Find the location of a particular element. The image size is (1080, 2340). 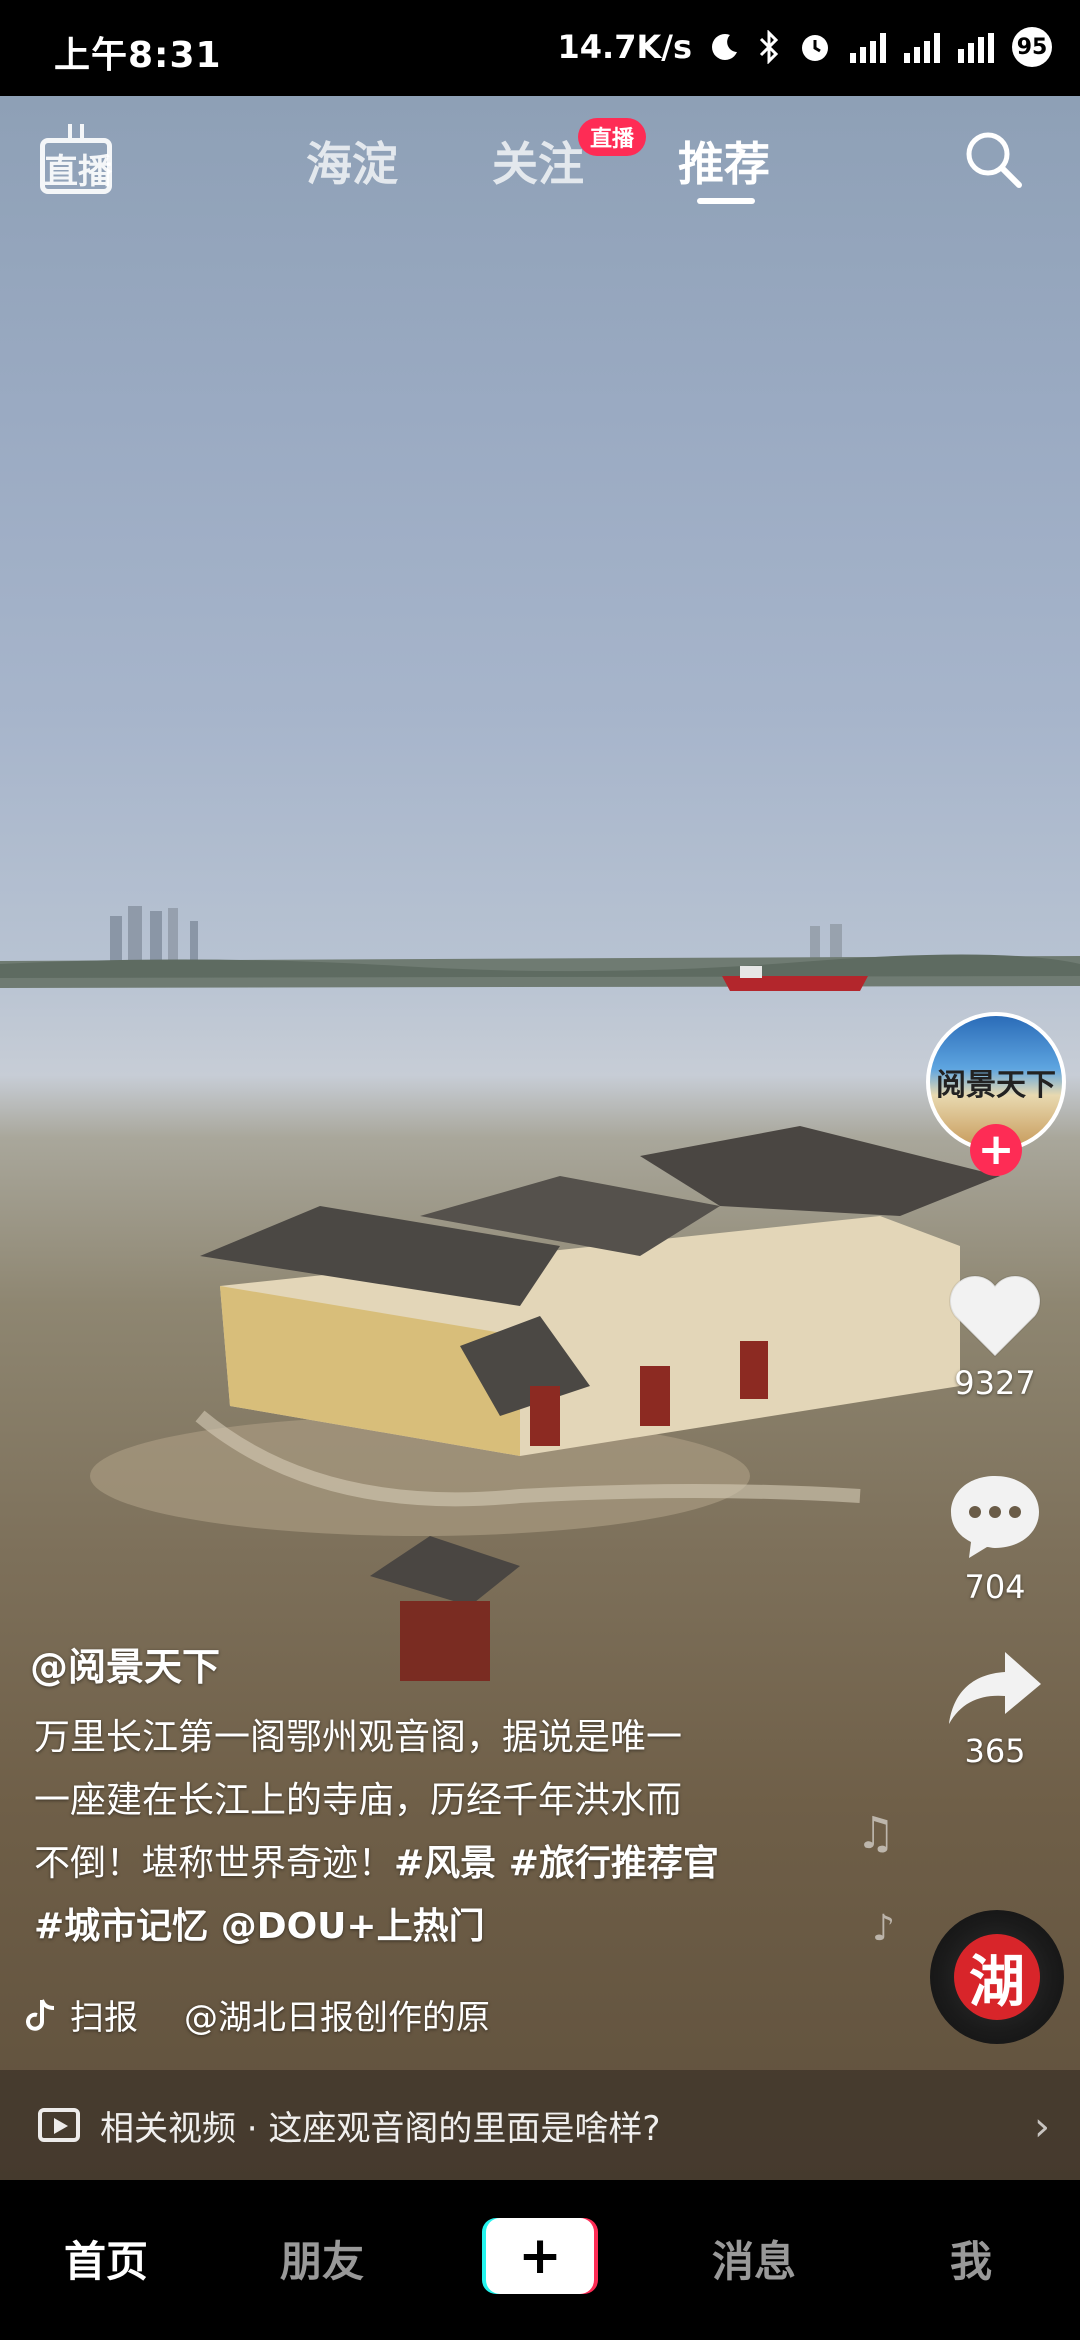

music-disc: 湖 is located at coordinates (997, 1977).